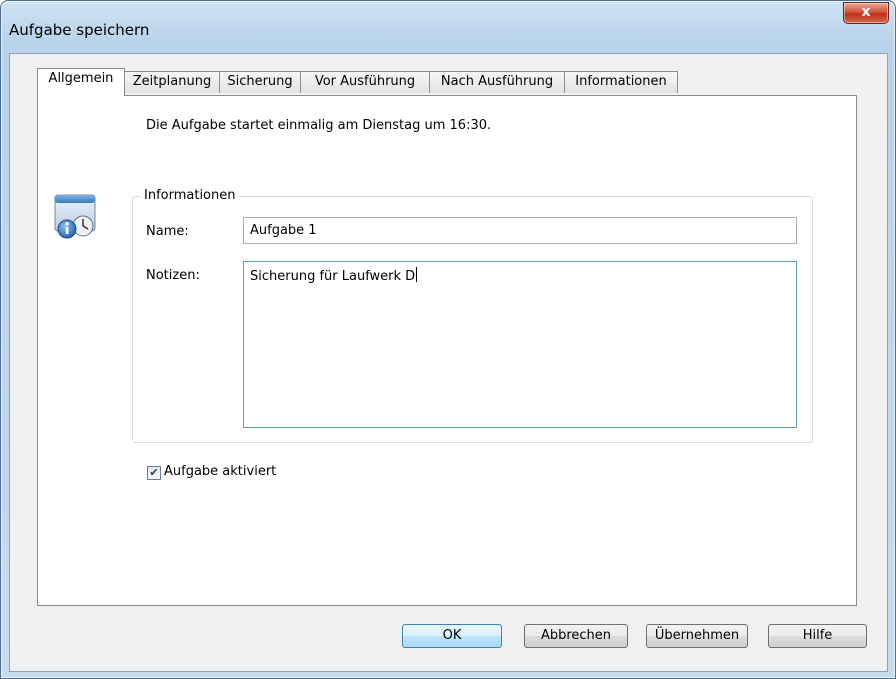 The image size is (896, 679). I want to click on checkmark-icon: ✔, so click(154, 472).